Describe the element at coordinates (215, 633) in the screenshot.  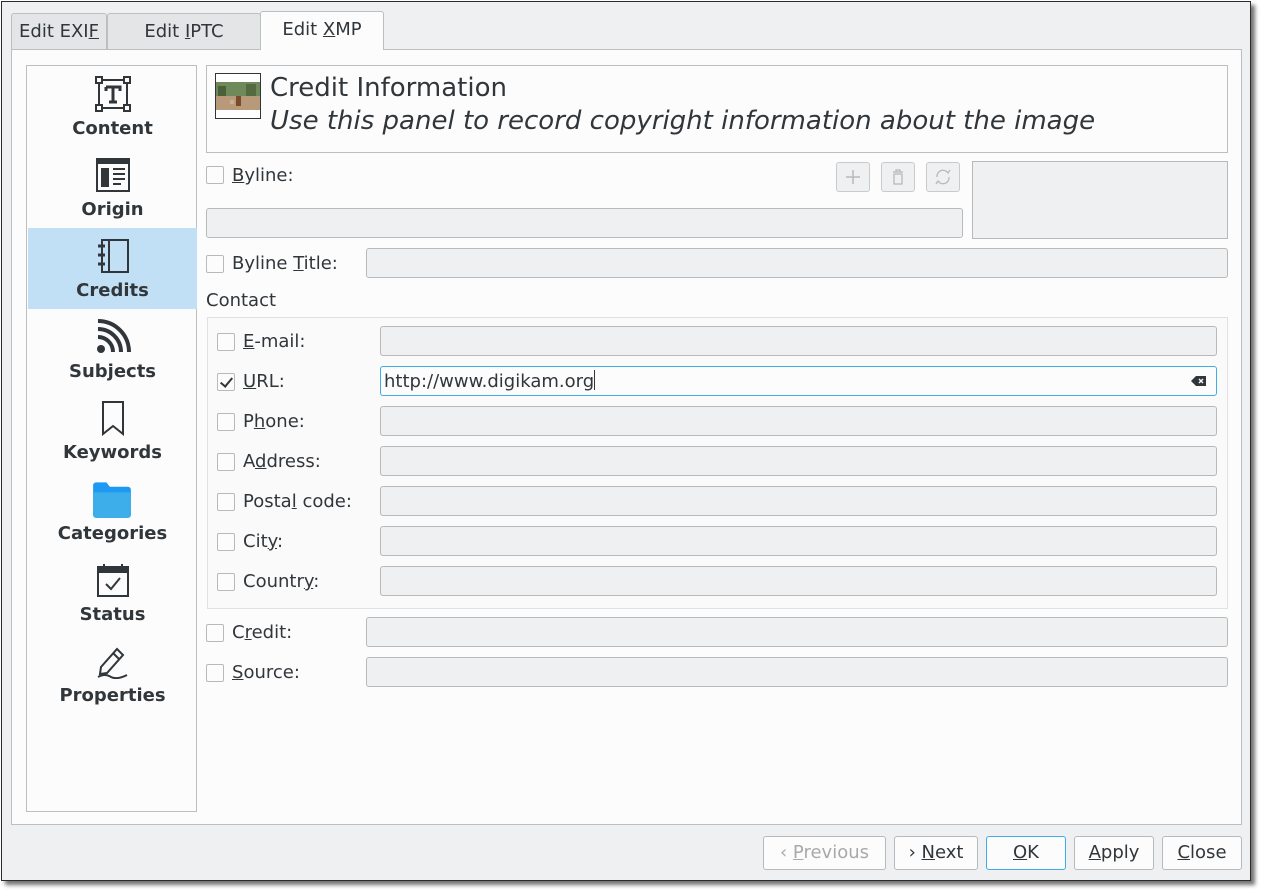
I see `credit-checkbox` at that location.